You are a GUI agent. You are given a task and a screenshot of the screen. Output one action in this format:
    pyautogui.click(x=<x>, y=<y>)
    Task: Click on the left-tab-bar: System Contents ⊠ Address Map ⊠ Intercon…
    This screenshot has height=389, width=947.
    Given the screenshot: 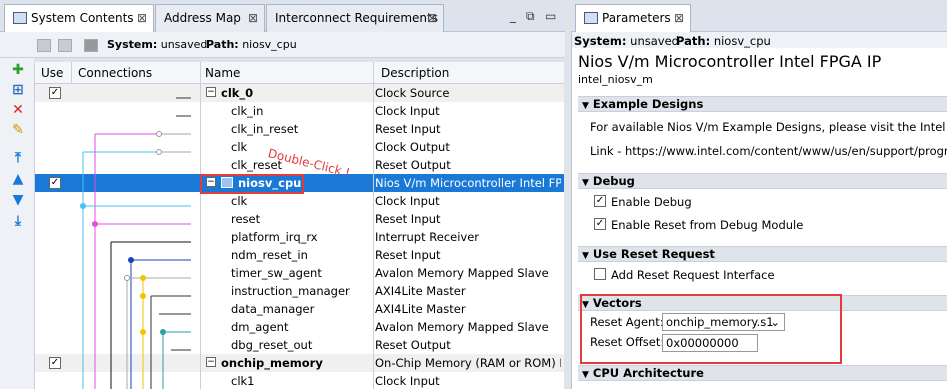 What is the action you would take?
    pyautogui.click(x=282, y=16)
    